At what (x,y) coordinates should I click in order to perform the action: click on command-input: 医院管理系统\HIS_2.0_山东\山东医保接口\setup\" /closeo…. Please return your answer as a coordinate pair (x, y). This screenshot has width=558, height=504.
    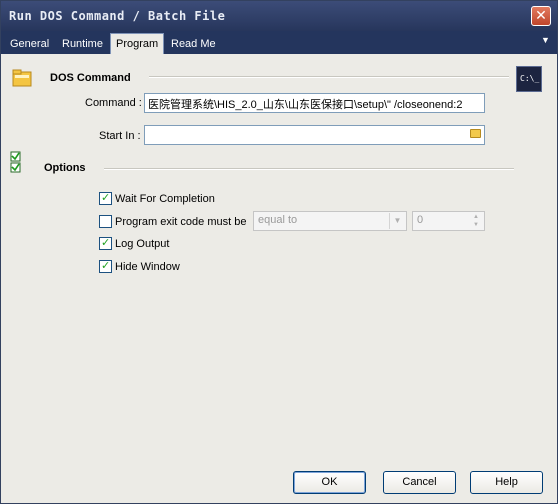
    Looking at the image, I should click on (314, 103).